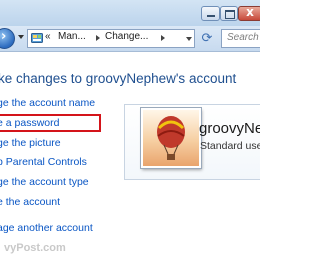 The image size is (320, 257). I want to click on task-parental-controls: p Parental Controls, so click(43, 162).